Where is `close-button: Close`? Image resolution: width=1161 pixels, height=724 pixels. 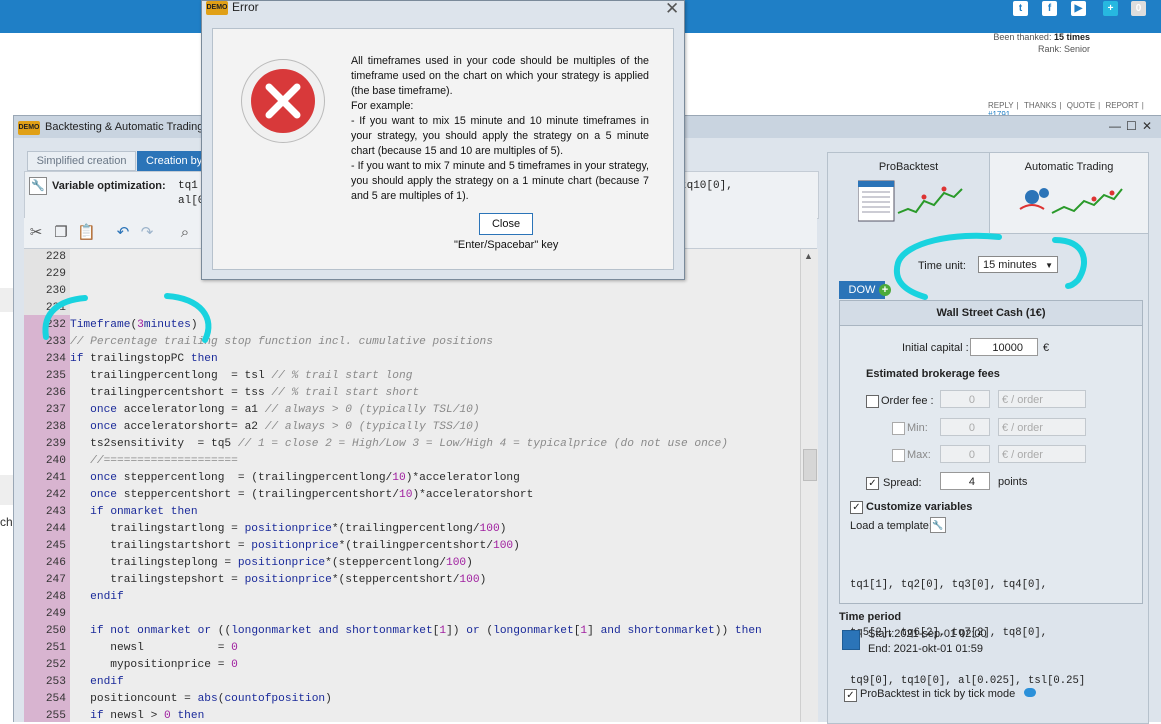
close-button: Close is located at coordinates (506, 224).